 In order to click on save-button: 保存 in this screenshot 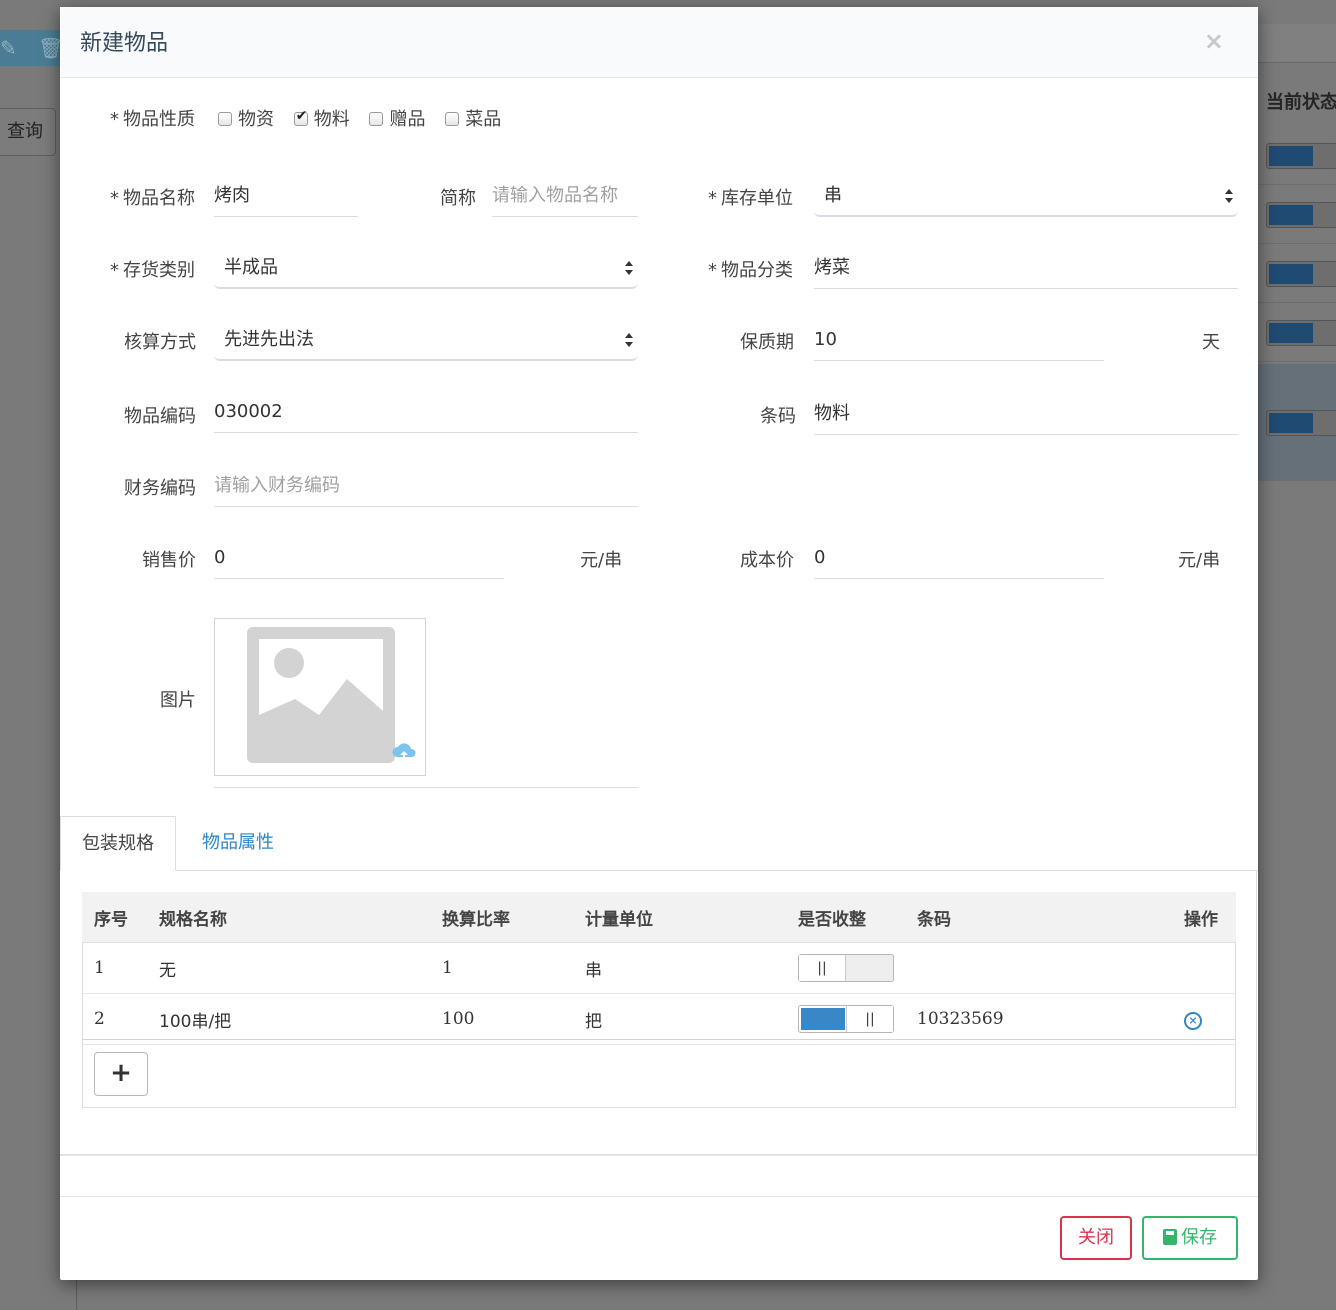, I will do `click(1190, 1238)`.